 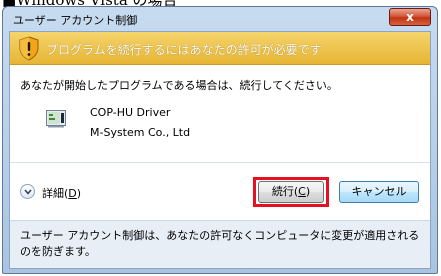 What do you see at coordinates (379, 192) in the screenshot?
I see `cancel-button: キャンセル` at bounding box center [379, 192].